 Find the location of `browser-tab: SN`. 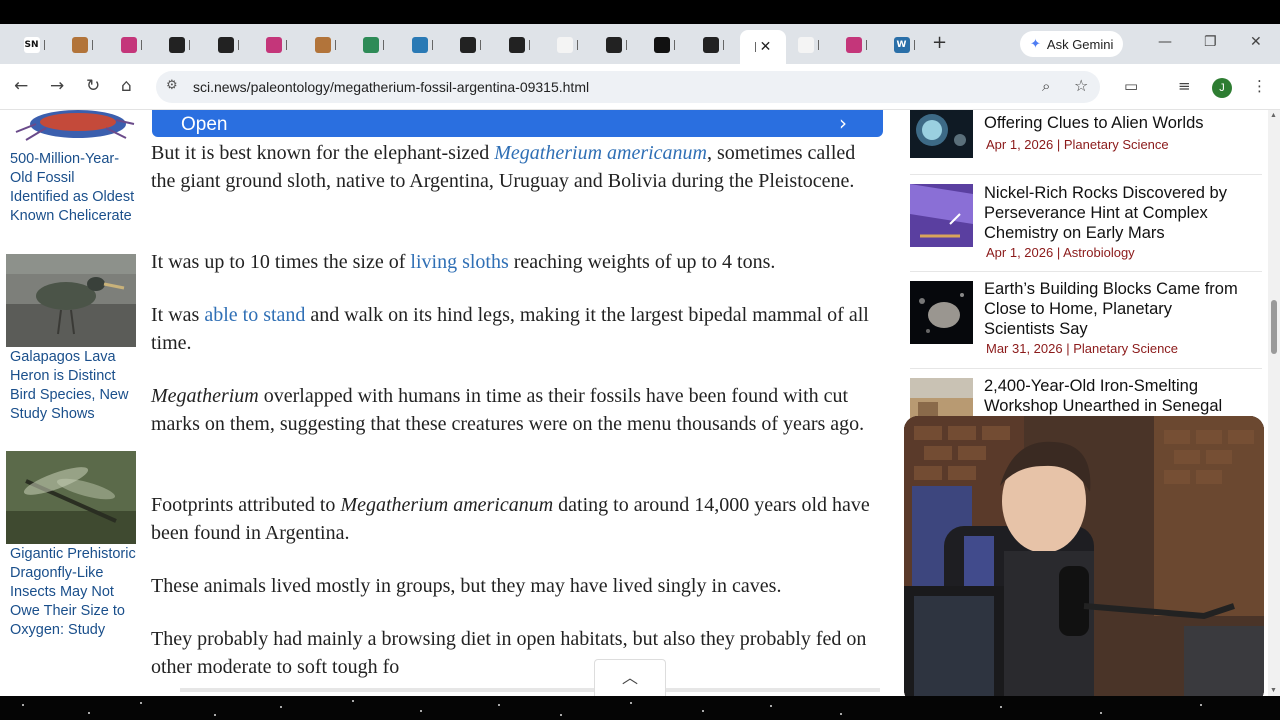

browser-tab: SN is located at coordinates (34, 45).